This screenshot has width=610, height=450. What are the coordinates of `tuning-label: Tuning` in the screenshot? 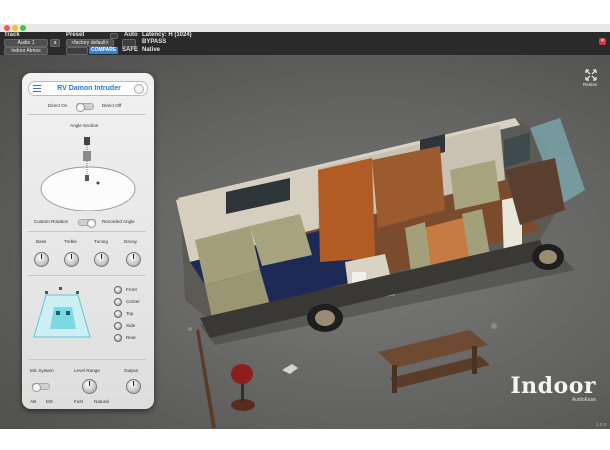 It's located at (101, 241).